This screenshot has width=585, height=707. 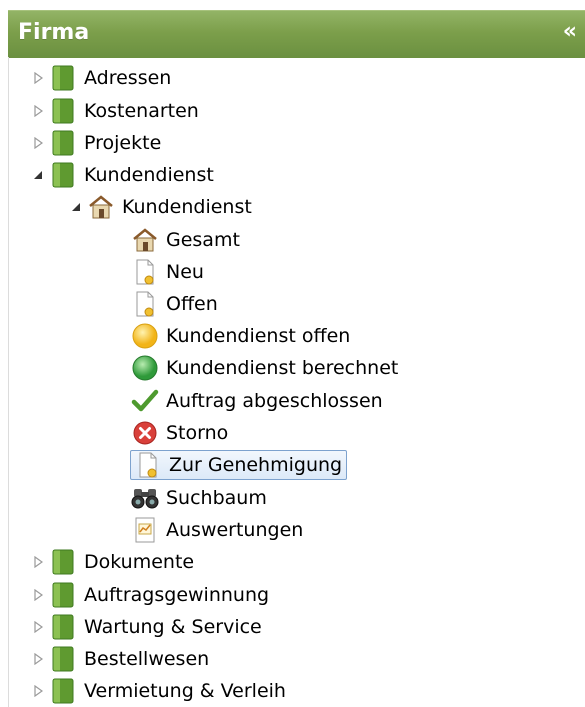 What do you see at coordinates (145, 433) in the screenshot?
I see `cancel-icon` at bounding box center [145, 433].